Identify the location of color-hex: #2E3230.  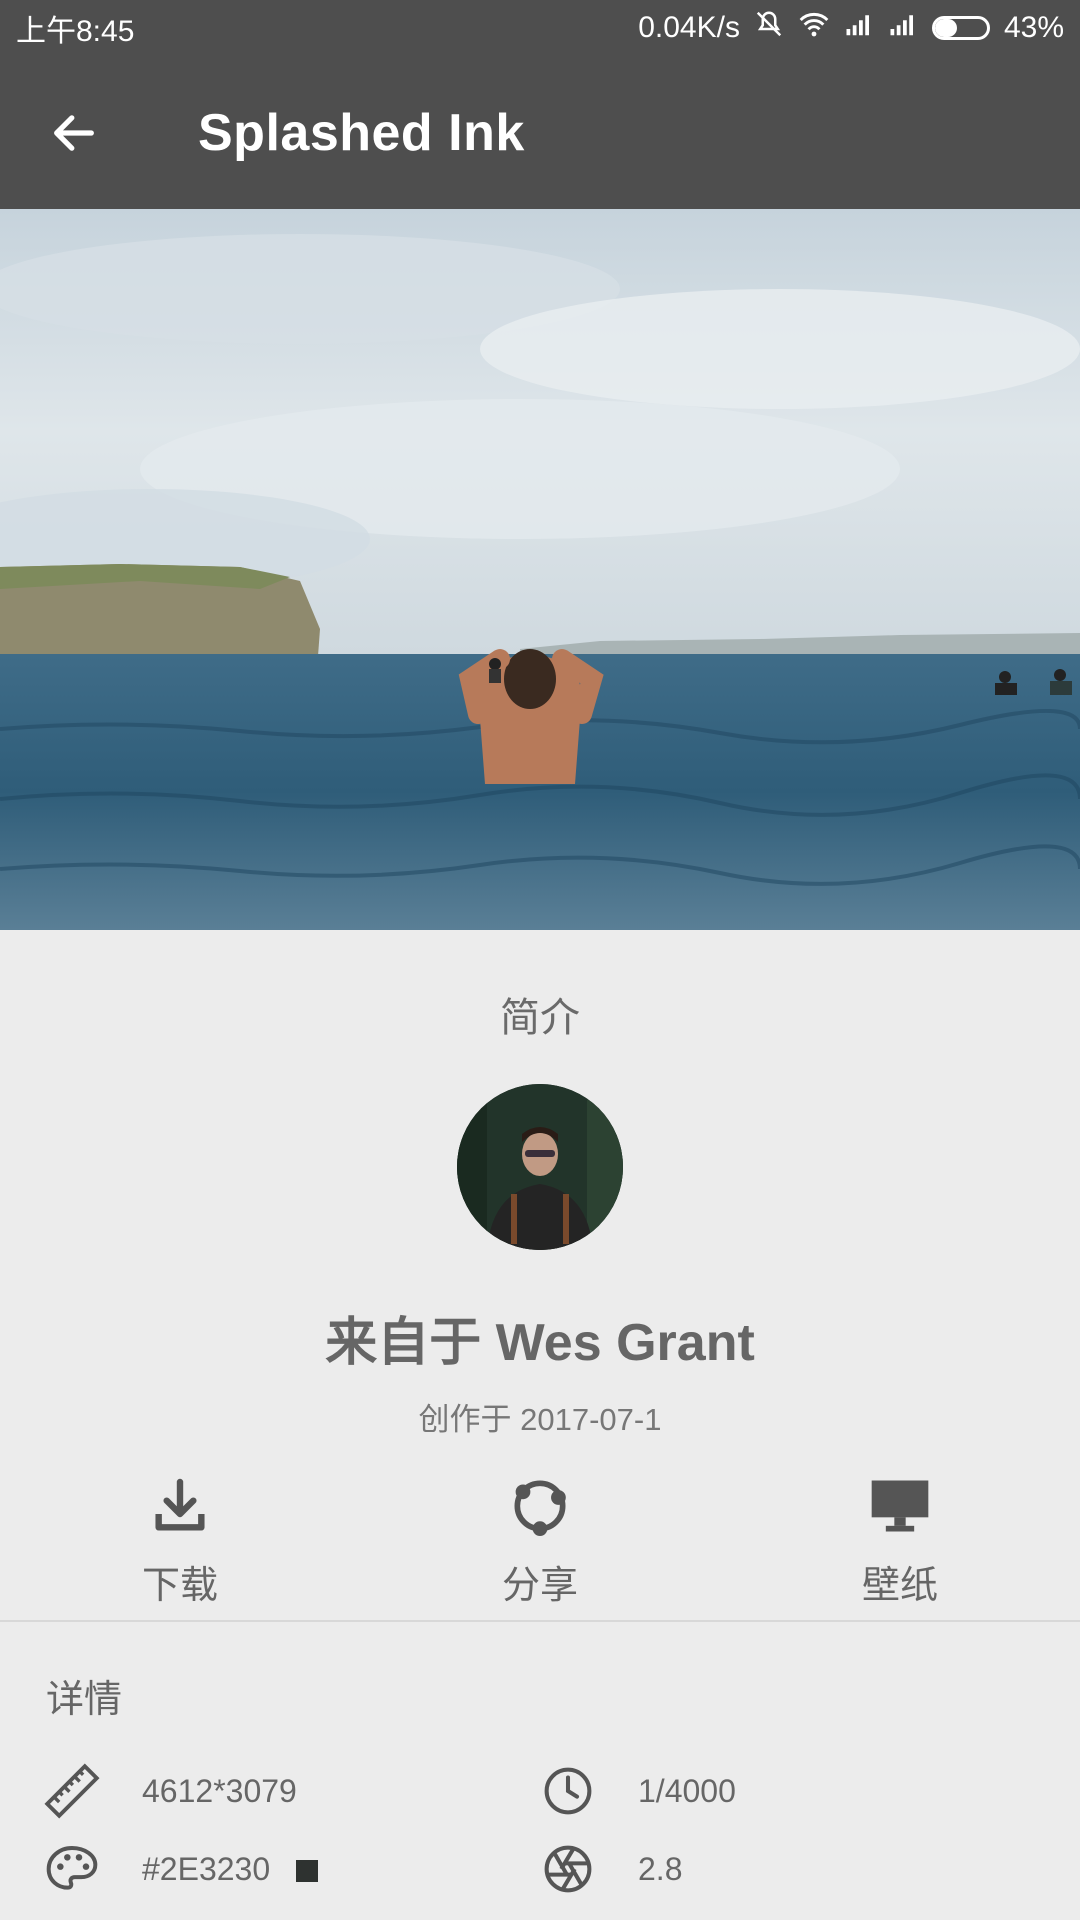
(206, 1868).